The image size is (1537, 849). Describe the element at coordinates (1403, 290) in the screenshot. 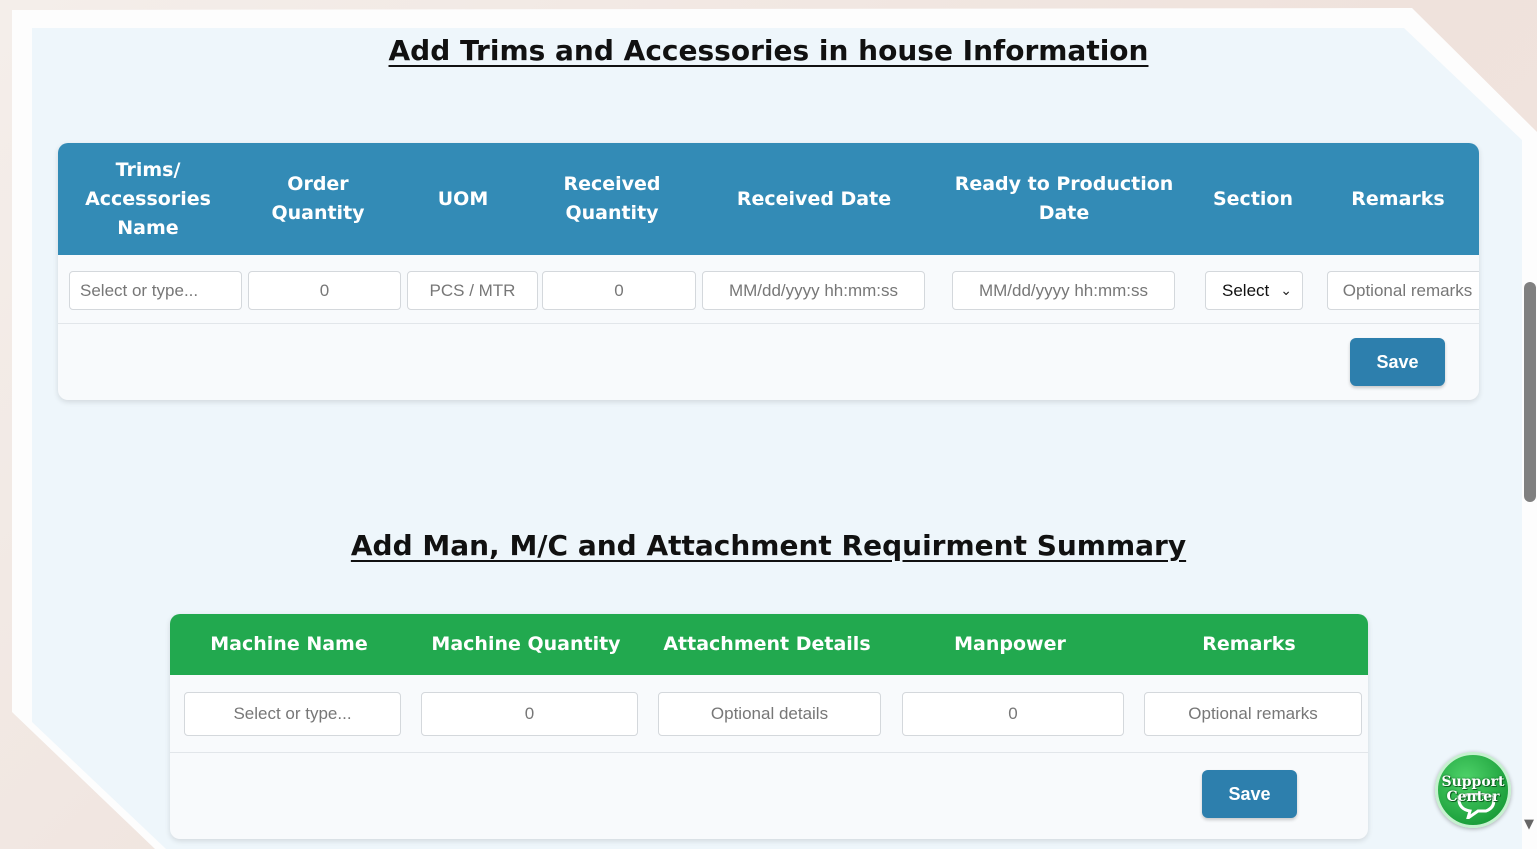

I see `trims-remarks-input: Optional remarks` at that location.